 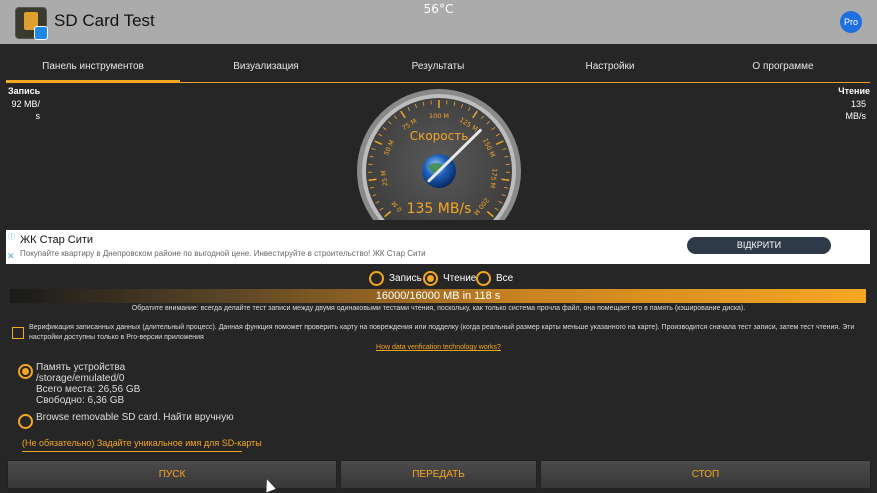 What do you see at coordinates (81, 367) in the screenshot?
I see `storage-device-name: Память устройства` at bounding box center [81, 367].